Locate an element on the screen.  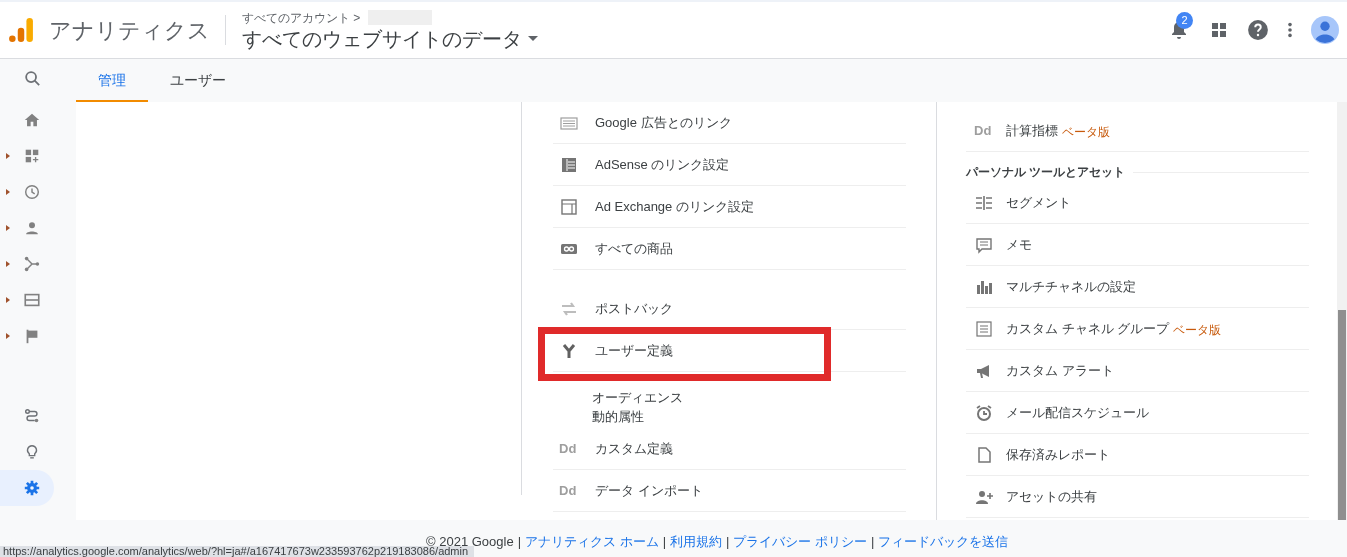
menu-item-label: 計算指標 is located at coordinates (1032, 130).